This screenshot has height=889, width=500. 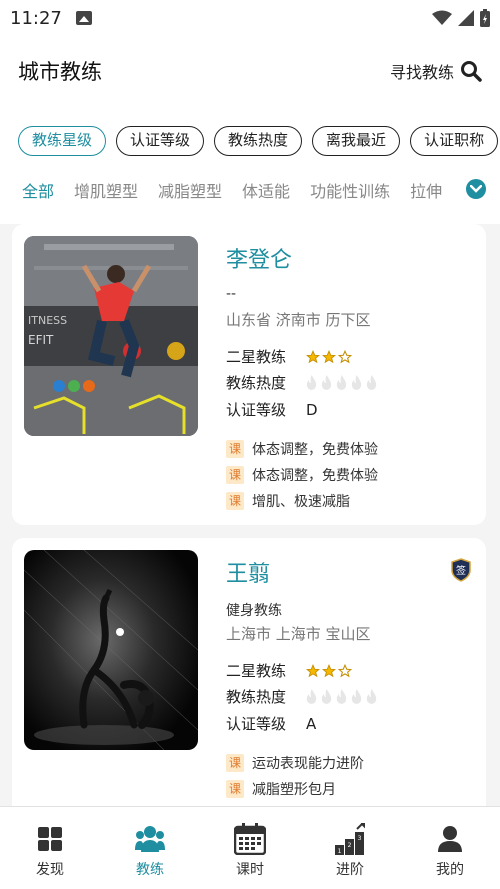 I want to click on course-title: 运动表现能力进阶, so click(x=308, y=764).